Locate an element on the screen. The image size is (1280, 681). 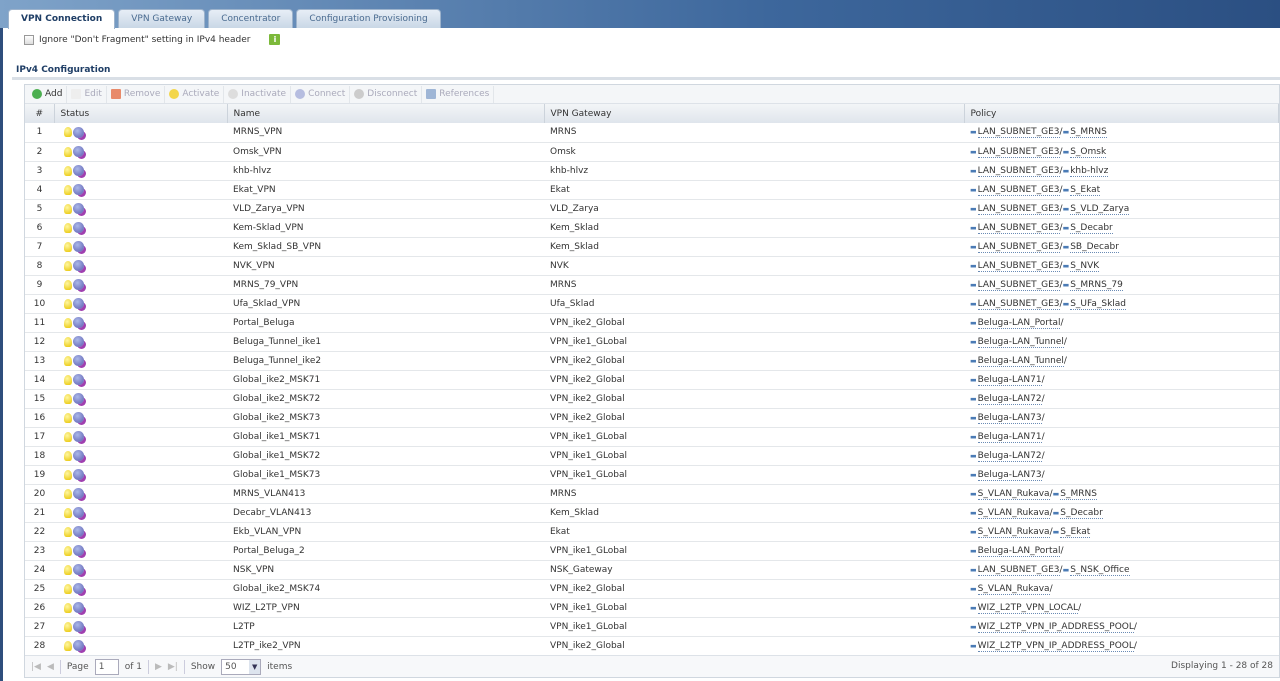
disconnect-label: Disconnect is located at coordinates (392, 94).